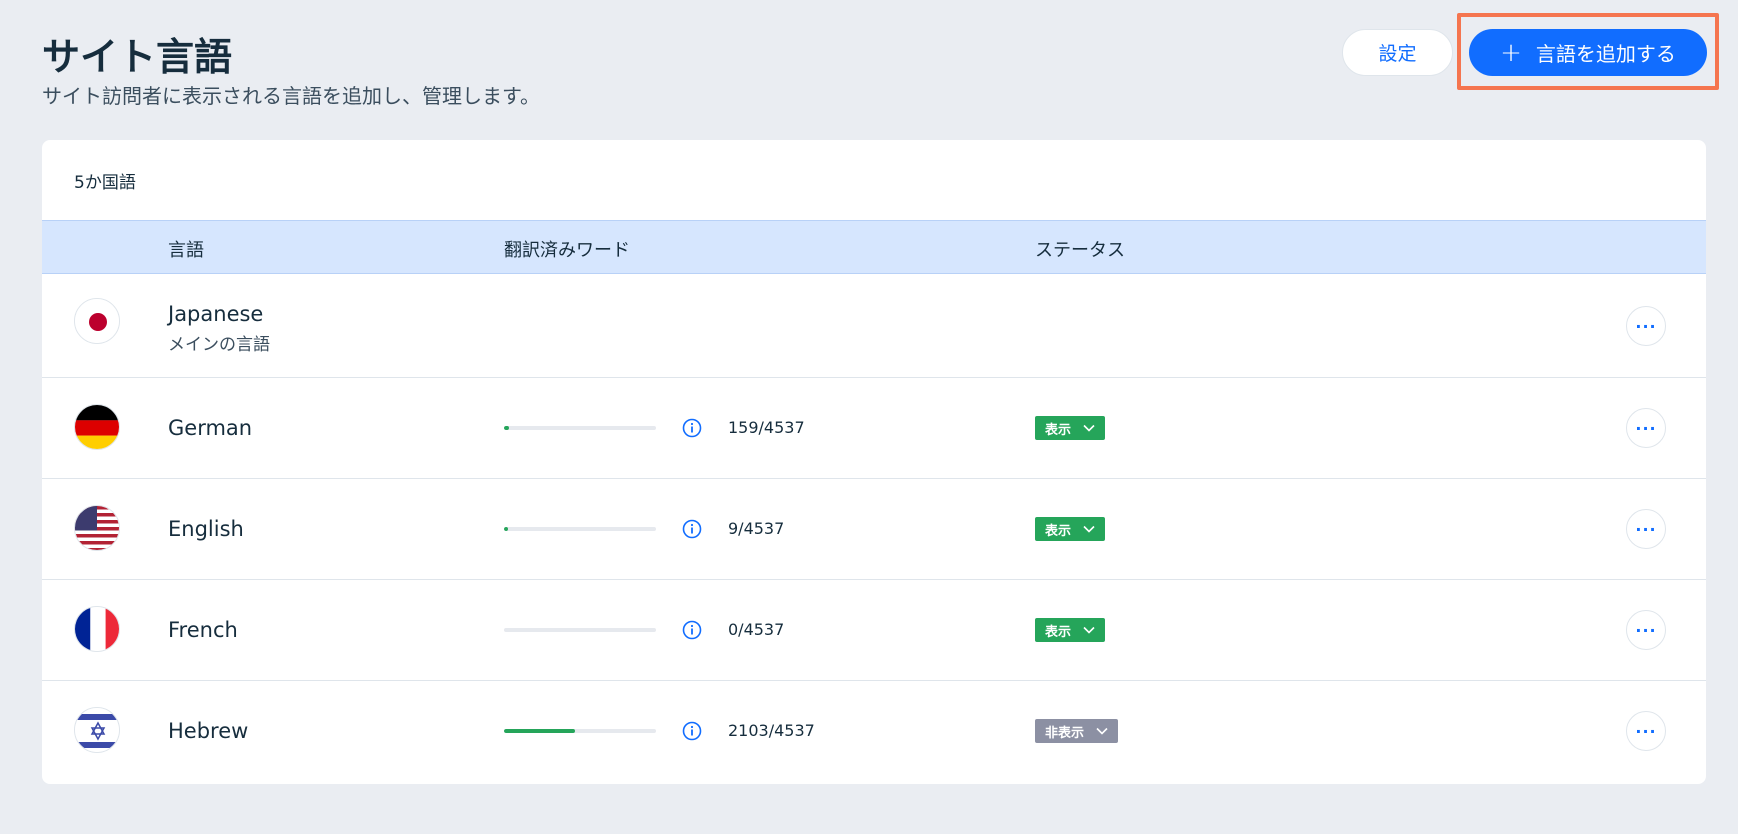 This screenshot has width=1738, height=834. Describe the element at coordinates (1065, 733) in the screenshot. I see `status-label: 非表示` at that location.